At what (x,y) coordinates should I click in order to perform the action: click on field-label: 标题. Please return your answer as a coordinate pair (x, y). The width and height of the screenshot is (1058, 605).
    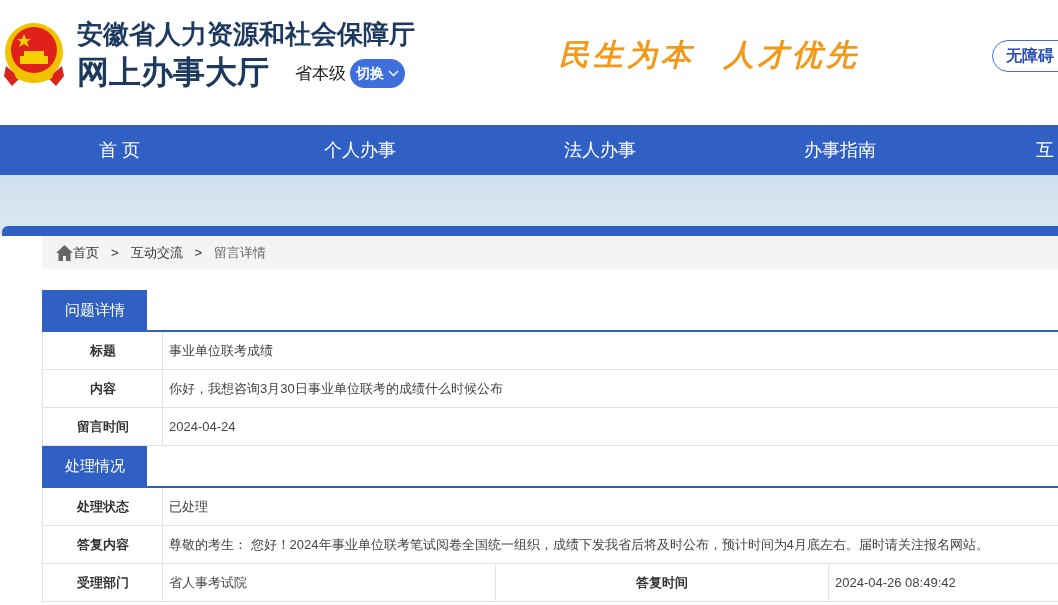
    Looking at the image, I should click on (102, 350).